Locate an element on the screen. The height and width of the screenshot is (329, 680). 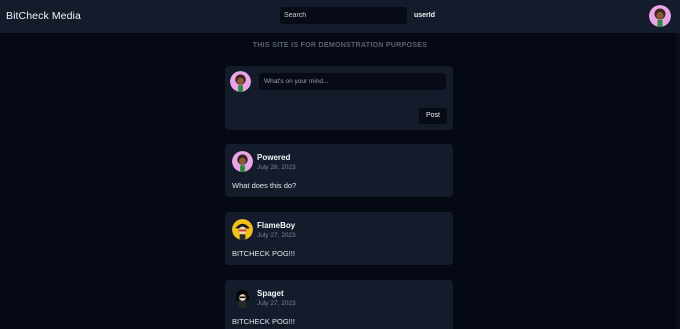
post-button: Post is located at coordinates (433, 116).